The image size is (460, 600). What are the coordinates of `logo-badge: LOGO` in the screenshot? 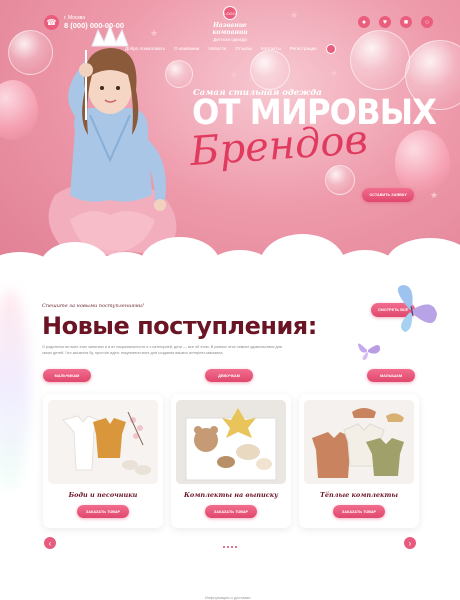 It's located at (230, 13).